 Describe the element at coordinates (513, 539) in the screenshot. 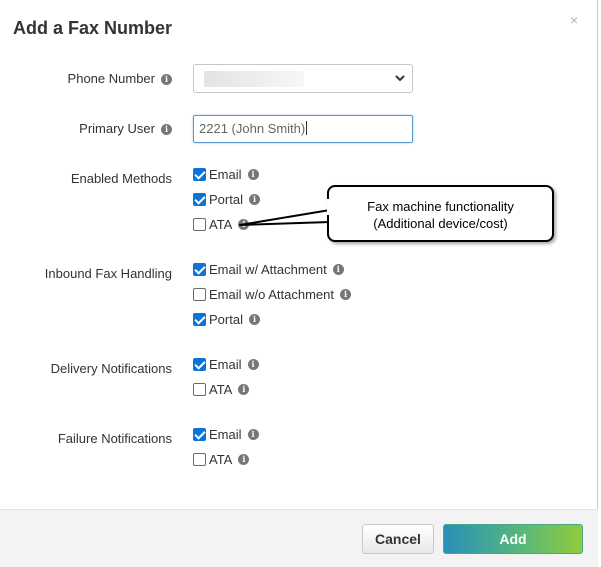

I see `add-button: Add` at that location.